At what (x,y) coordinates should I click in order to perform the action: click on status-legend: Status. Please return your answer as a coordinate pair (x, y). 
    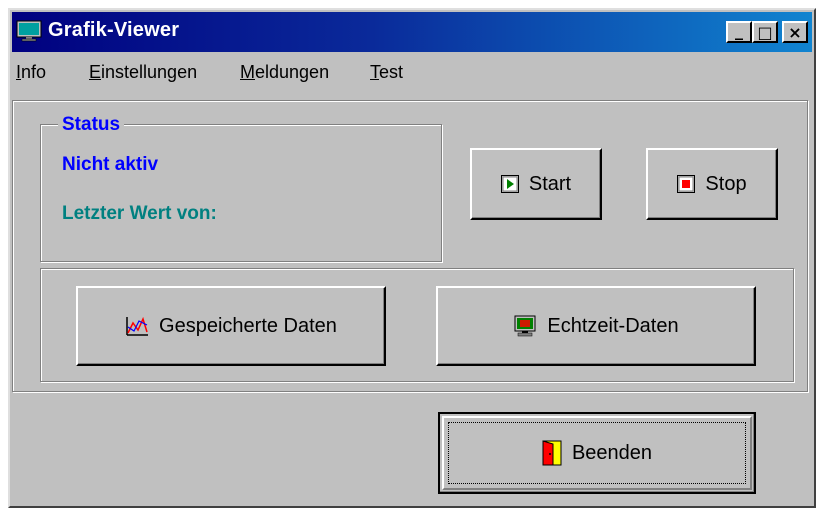
    Looking at the image, I should click on (91, 125).